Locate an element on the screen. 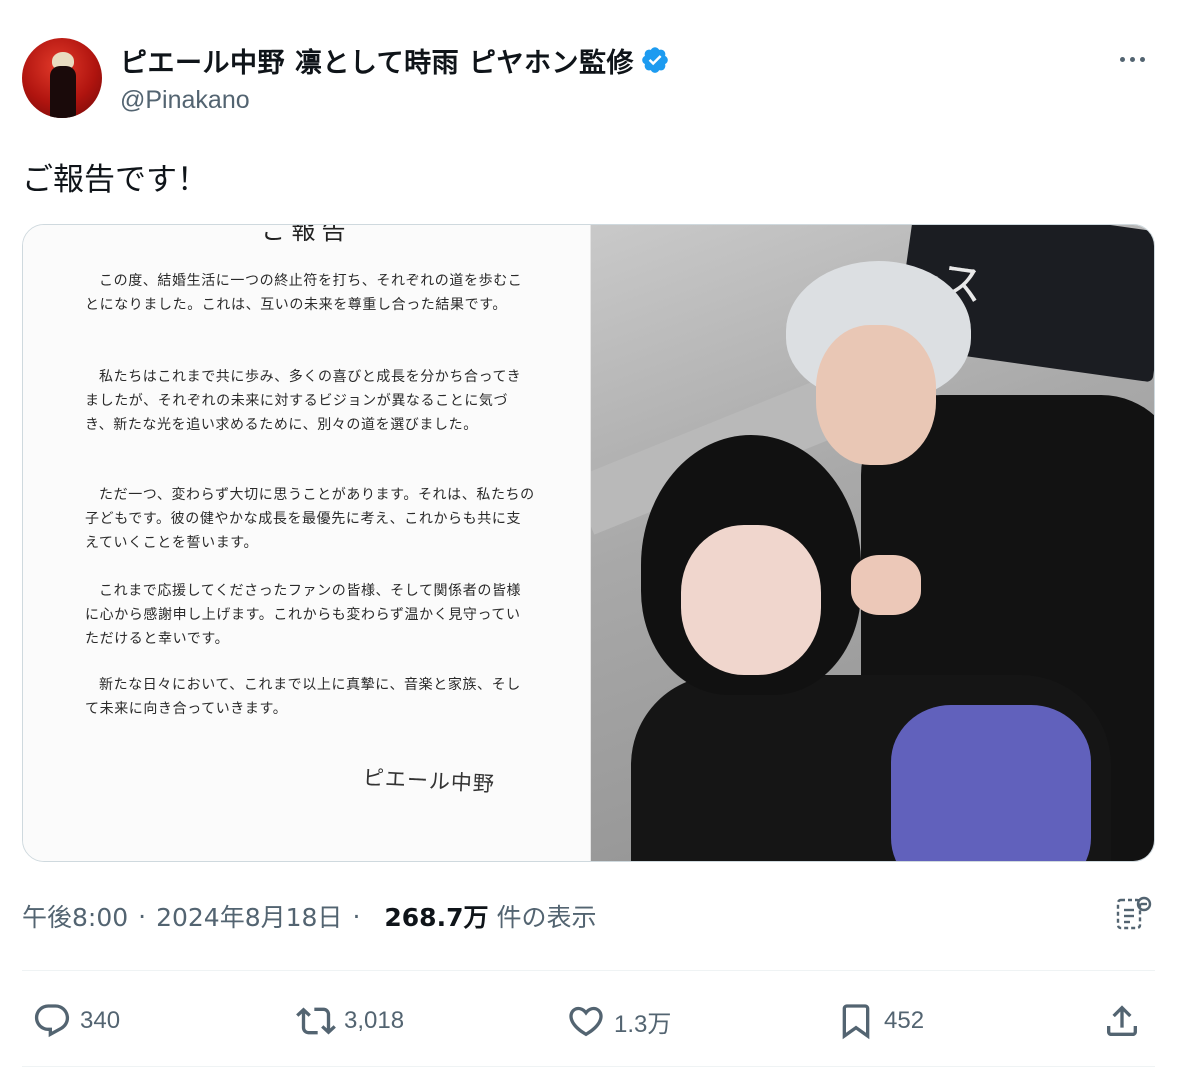  document-title: ご報告 is located at coordinates (306, 234).